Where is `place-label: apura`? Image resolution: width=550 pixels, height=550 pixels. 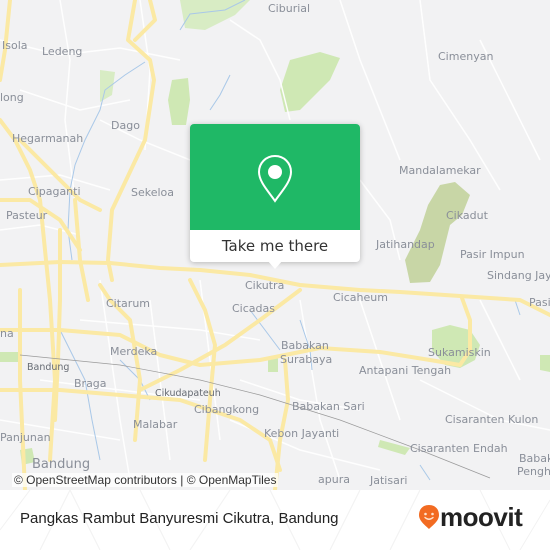
place-label: apura is located at coordinates (334, 479).